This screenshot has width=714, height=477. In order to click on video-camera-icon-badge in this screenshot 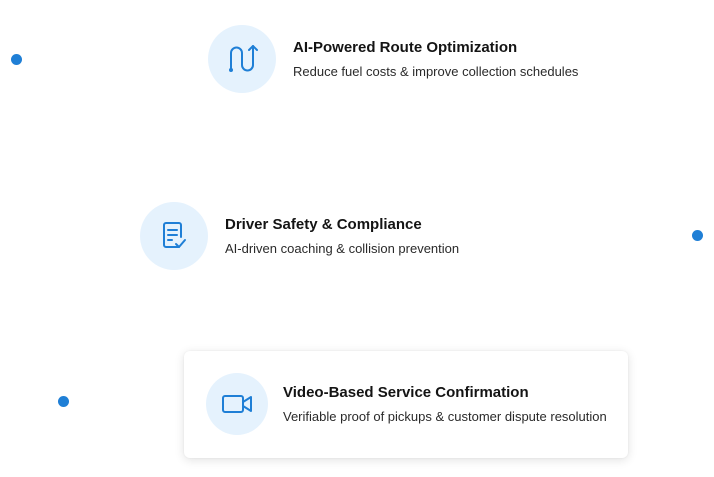, I will do `click(237, 404)`.